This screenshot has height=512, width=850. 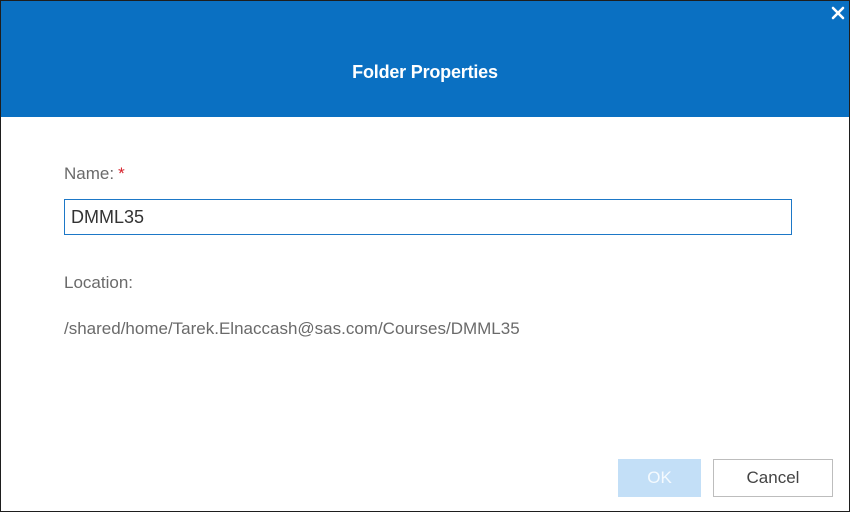 What do you see at coordinates (89, 173) in the screenshot?
I see `name-label-text: Name:` at bounding box center [89, 173].